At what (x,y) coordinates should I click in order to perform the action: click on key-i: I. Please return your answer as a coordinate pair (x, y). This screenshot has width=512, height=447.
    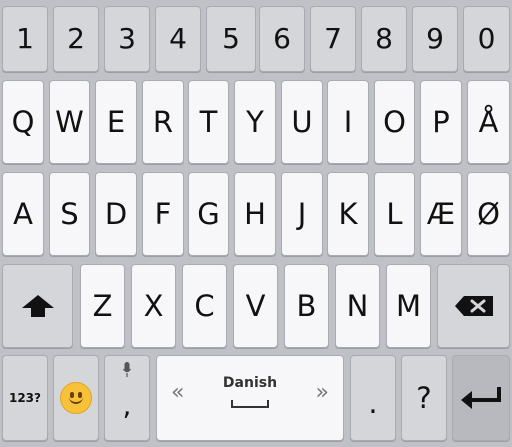
    Looking at the image, I should click on (348, 122).